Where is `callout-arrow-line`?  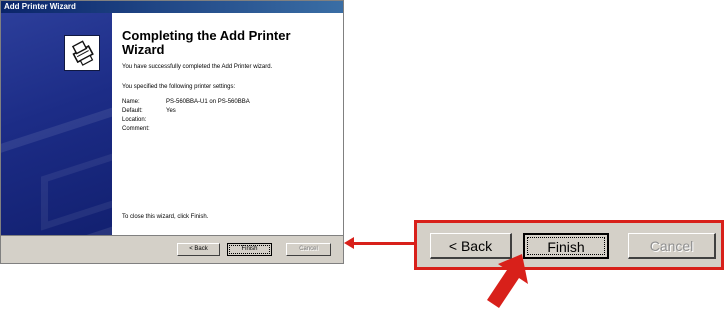 callout-arrow-line is located at coordinates (383, 243).